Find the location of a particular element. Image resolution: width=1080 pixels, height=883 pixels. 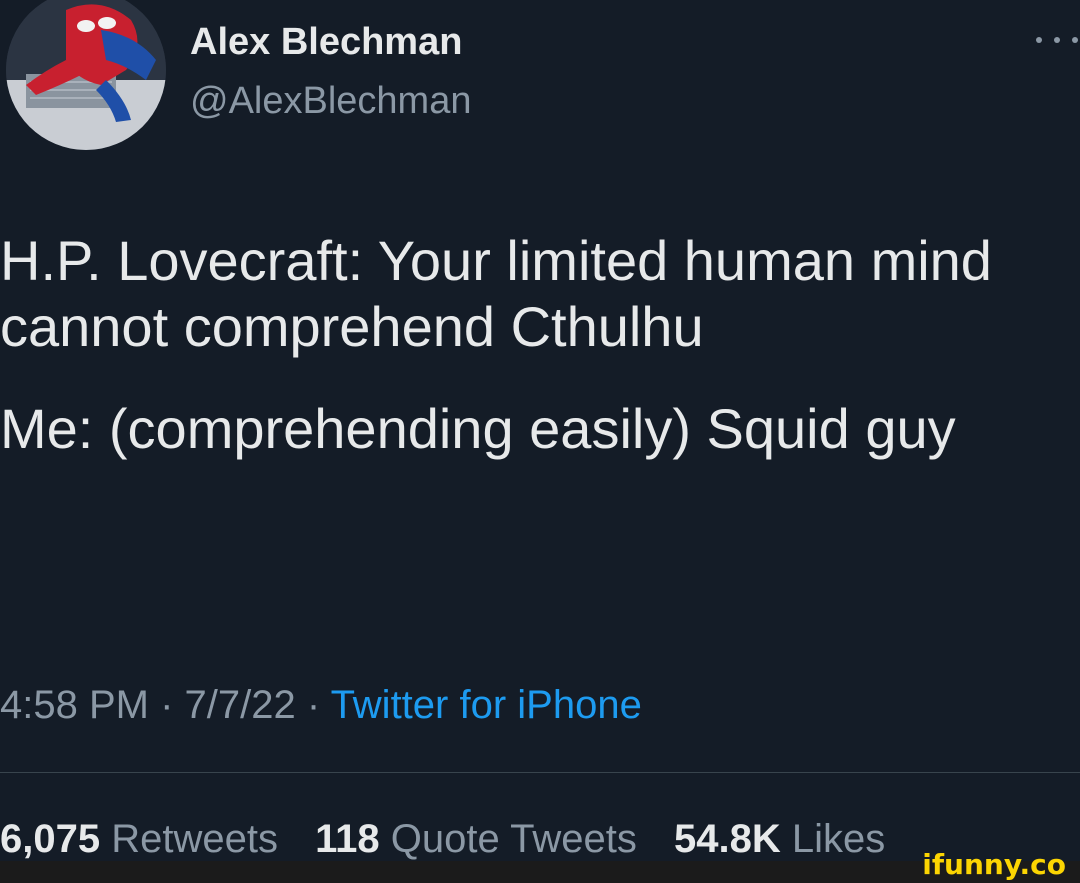

watermark-strip is located at coordinates (540, 872).